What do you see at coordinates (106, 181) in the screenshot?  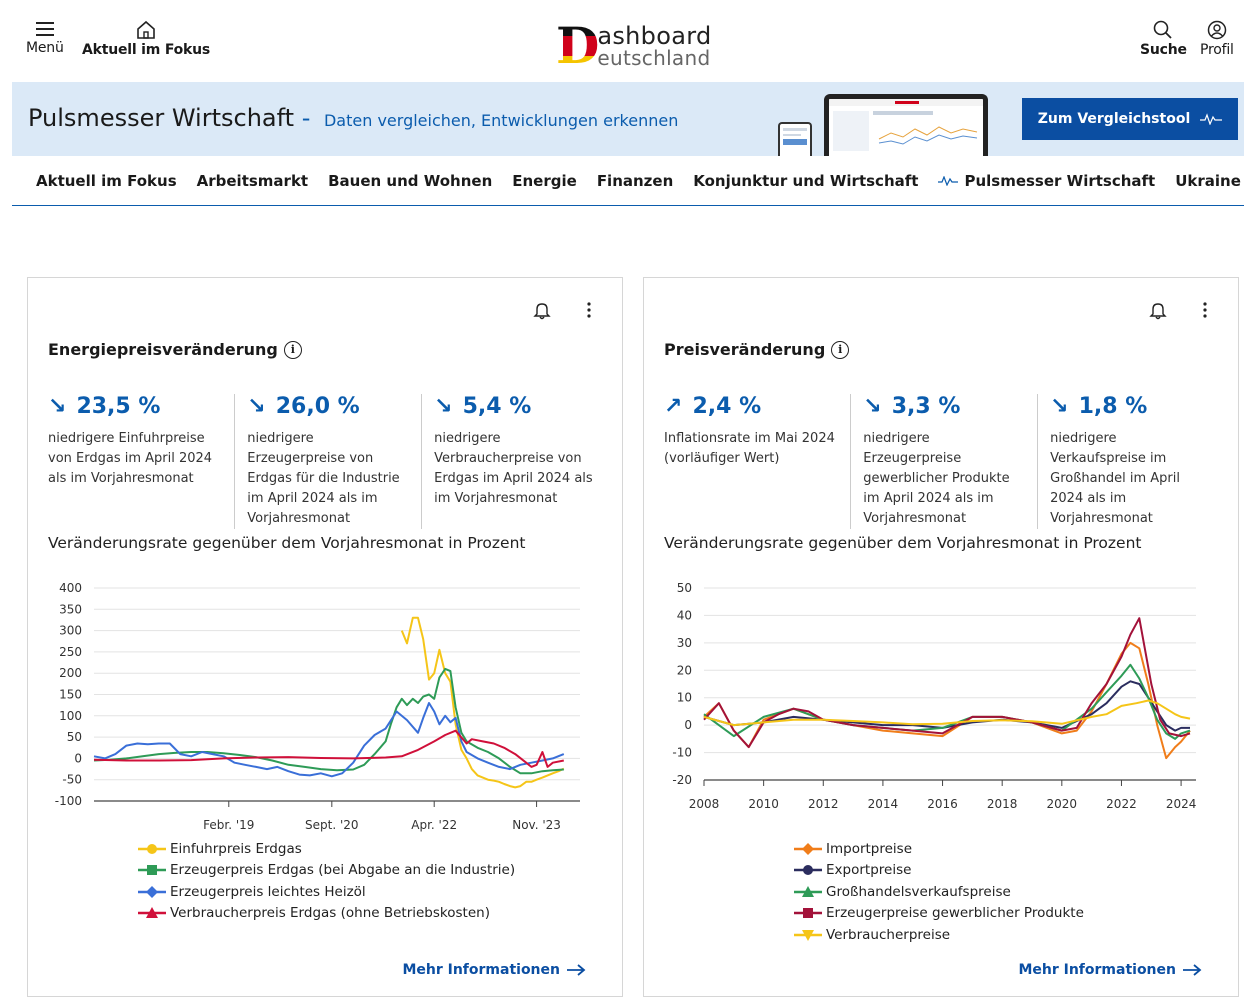 I see `tab-aktuell-im-fokus: Aktuell im Fokus` at bounding box center [106, 181].